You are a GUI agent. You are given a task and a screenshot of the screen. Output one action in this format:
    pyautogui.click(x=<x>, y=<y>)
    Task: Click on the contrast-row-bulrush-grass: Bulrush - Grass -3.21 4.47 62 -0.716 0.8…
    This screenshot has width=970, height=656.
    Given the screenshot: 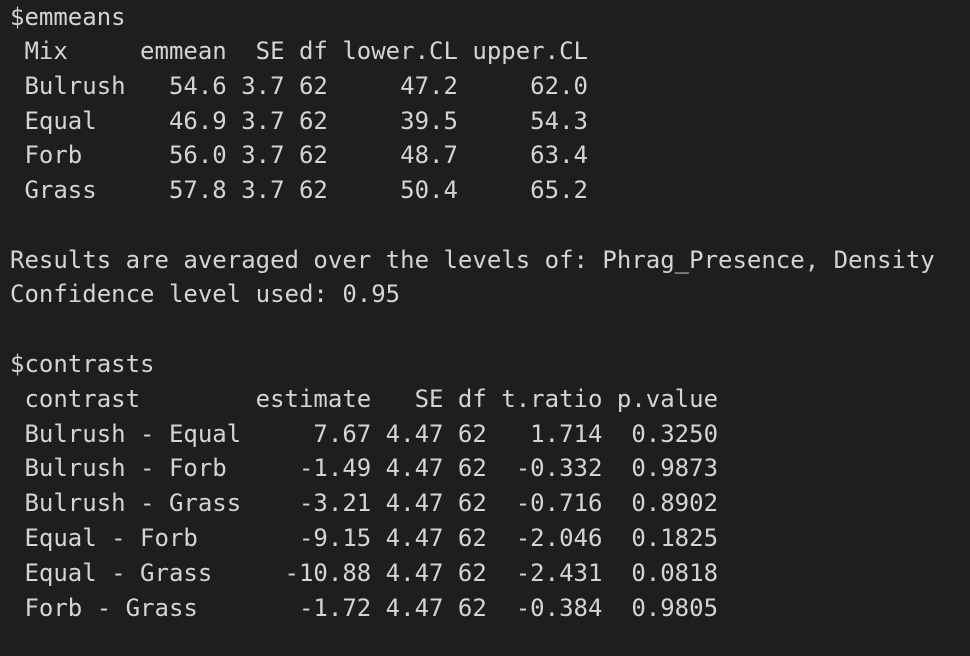 What is the action you would take?
    pyautogui.click(x=364, y=503)
    